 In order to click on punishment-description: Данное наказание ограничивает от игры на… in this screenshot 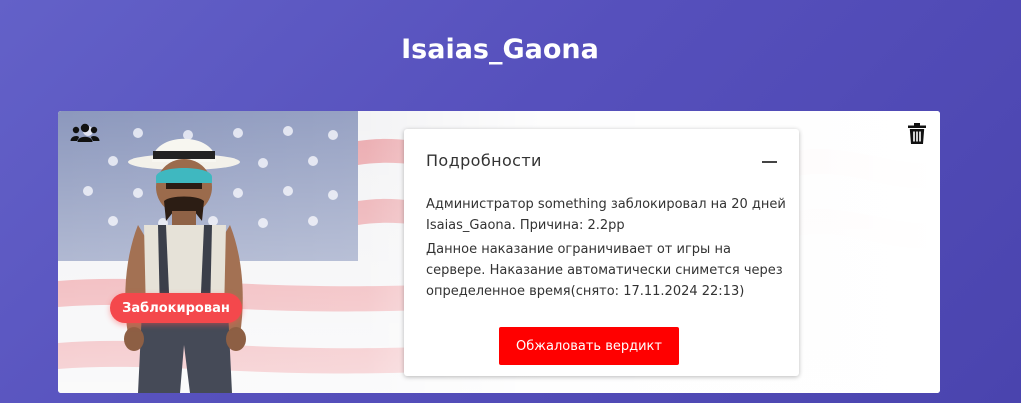, I will do `click(604, 270)`.